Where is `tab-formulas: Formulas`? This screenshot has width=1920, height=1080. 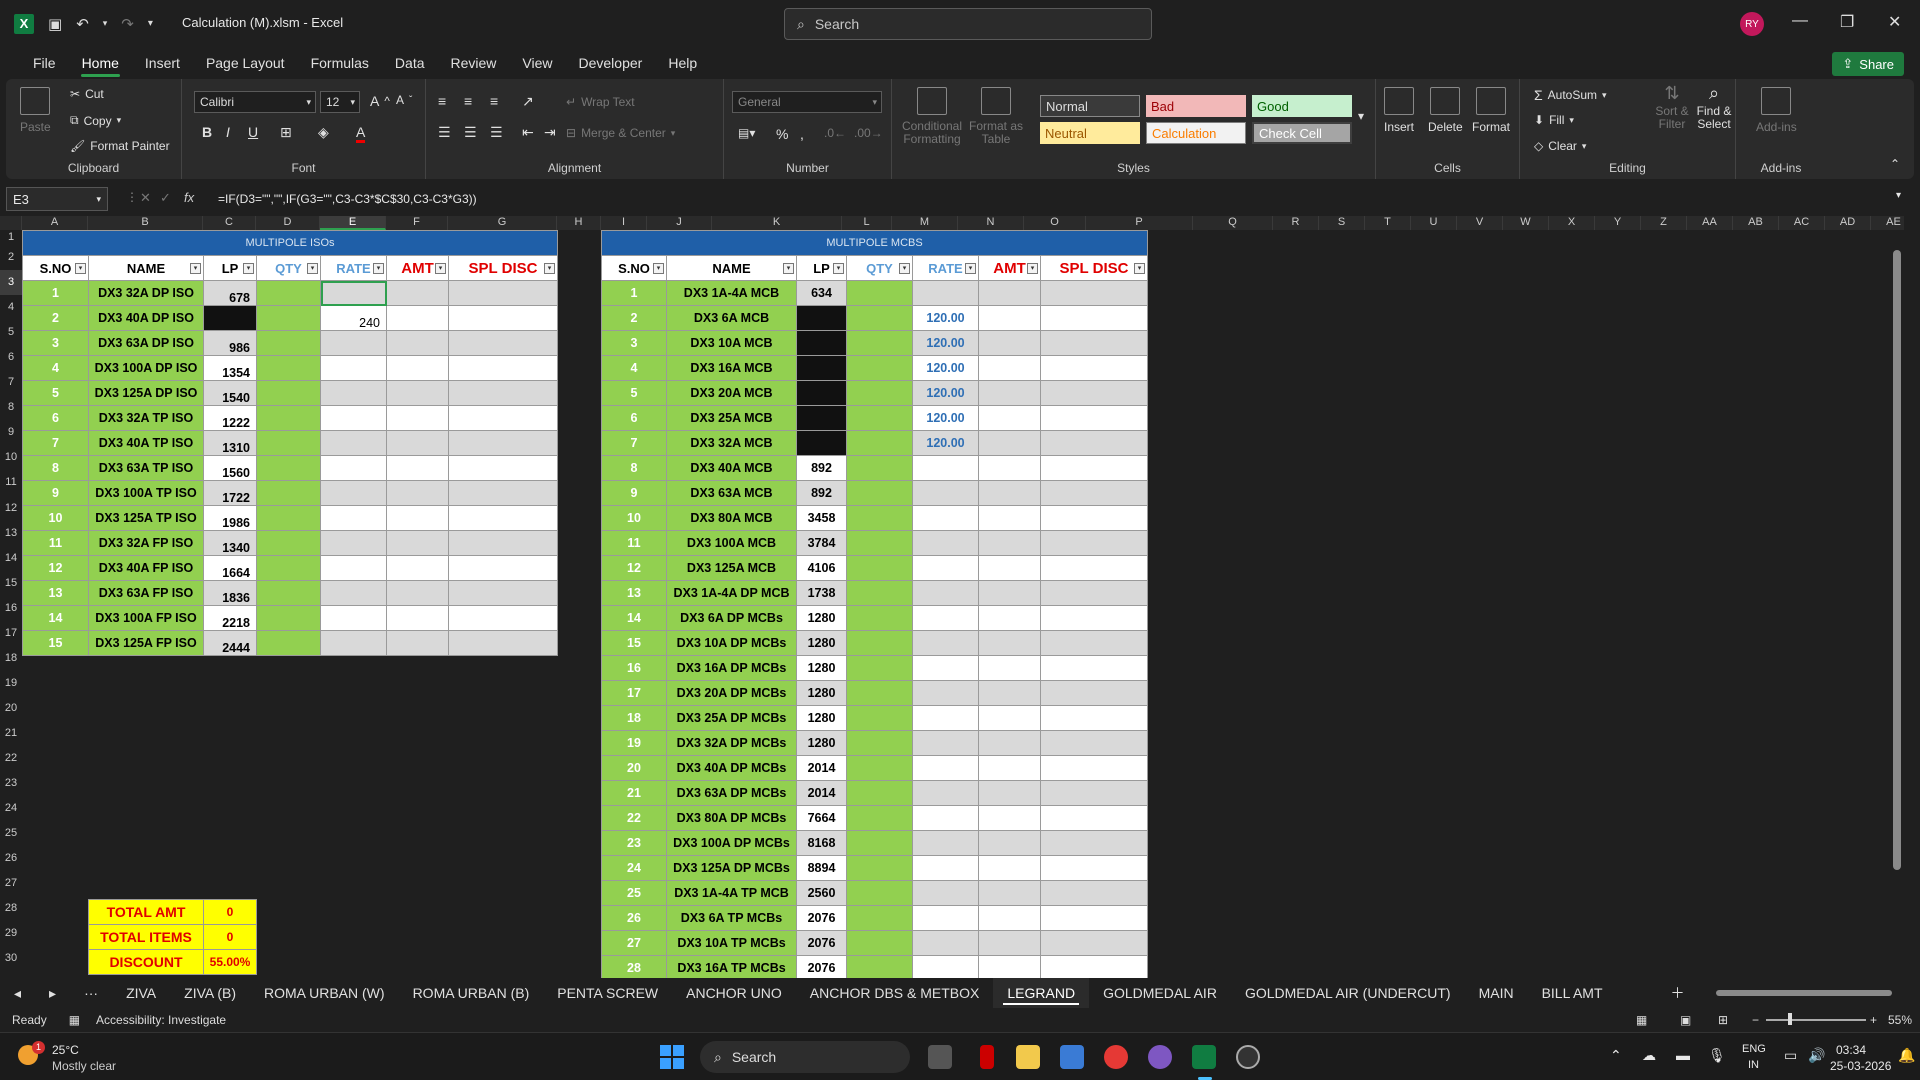
tab-formulas: Formulas is located at coordinates (340, 63).